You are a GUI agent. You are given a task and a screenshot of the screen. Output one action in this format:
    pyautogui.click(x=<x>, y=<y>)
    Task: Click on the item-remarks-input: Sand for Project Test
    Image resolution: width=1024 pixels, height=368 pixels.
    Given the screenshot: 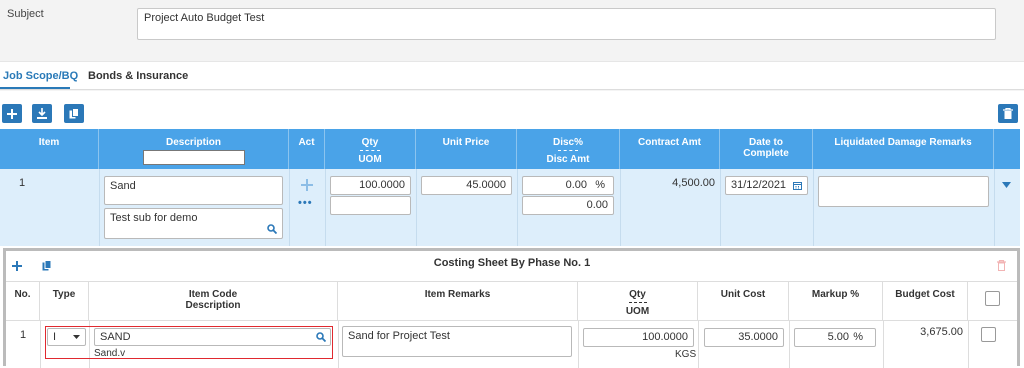 What is the action you would take?
    pyautogui.click(x=457, y=341)
    